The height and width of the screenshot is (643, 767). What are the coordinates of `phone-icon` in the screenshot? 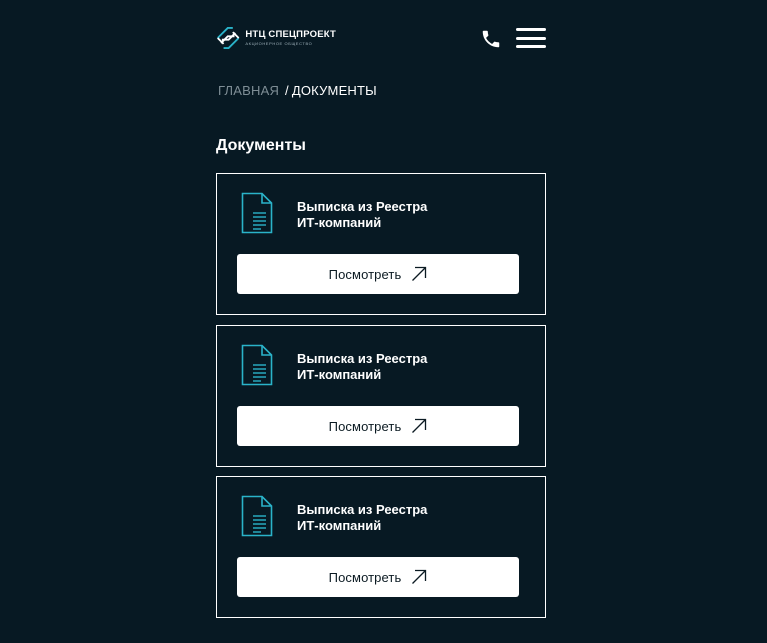 It's located at (491, 39).